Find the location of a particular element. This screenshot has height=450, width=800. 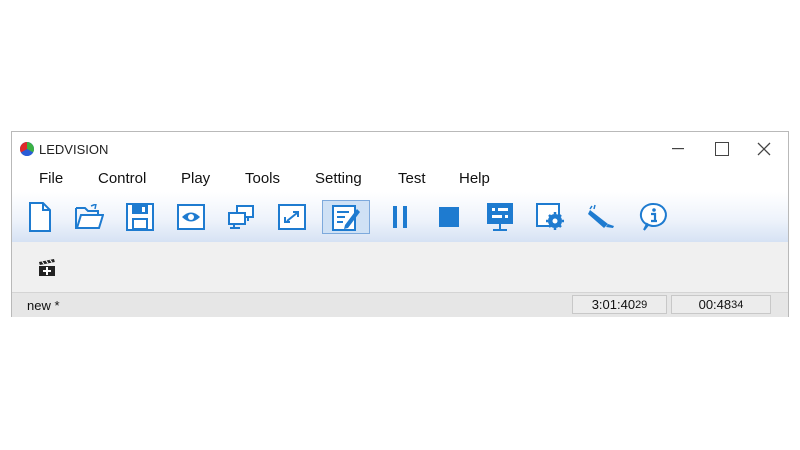

broadcast-icon is located at coordinates (601, 216).